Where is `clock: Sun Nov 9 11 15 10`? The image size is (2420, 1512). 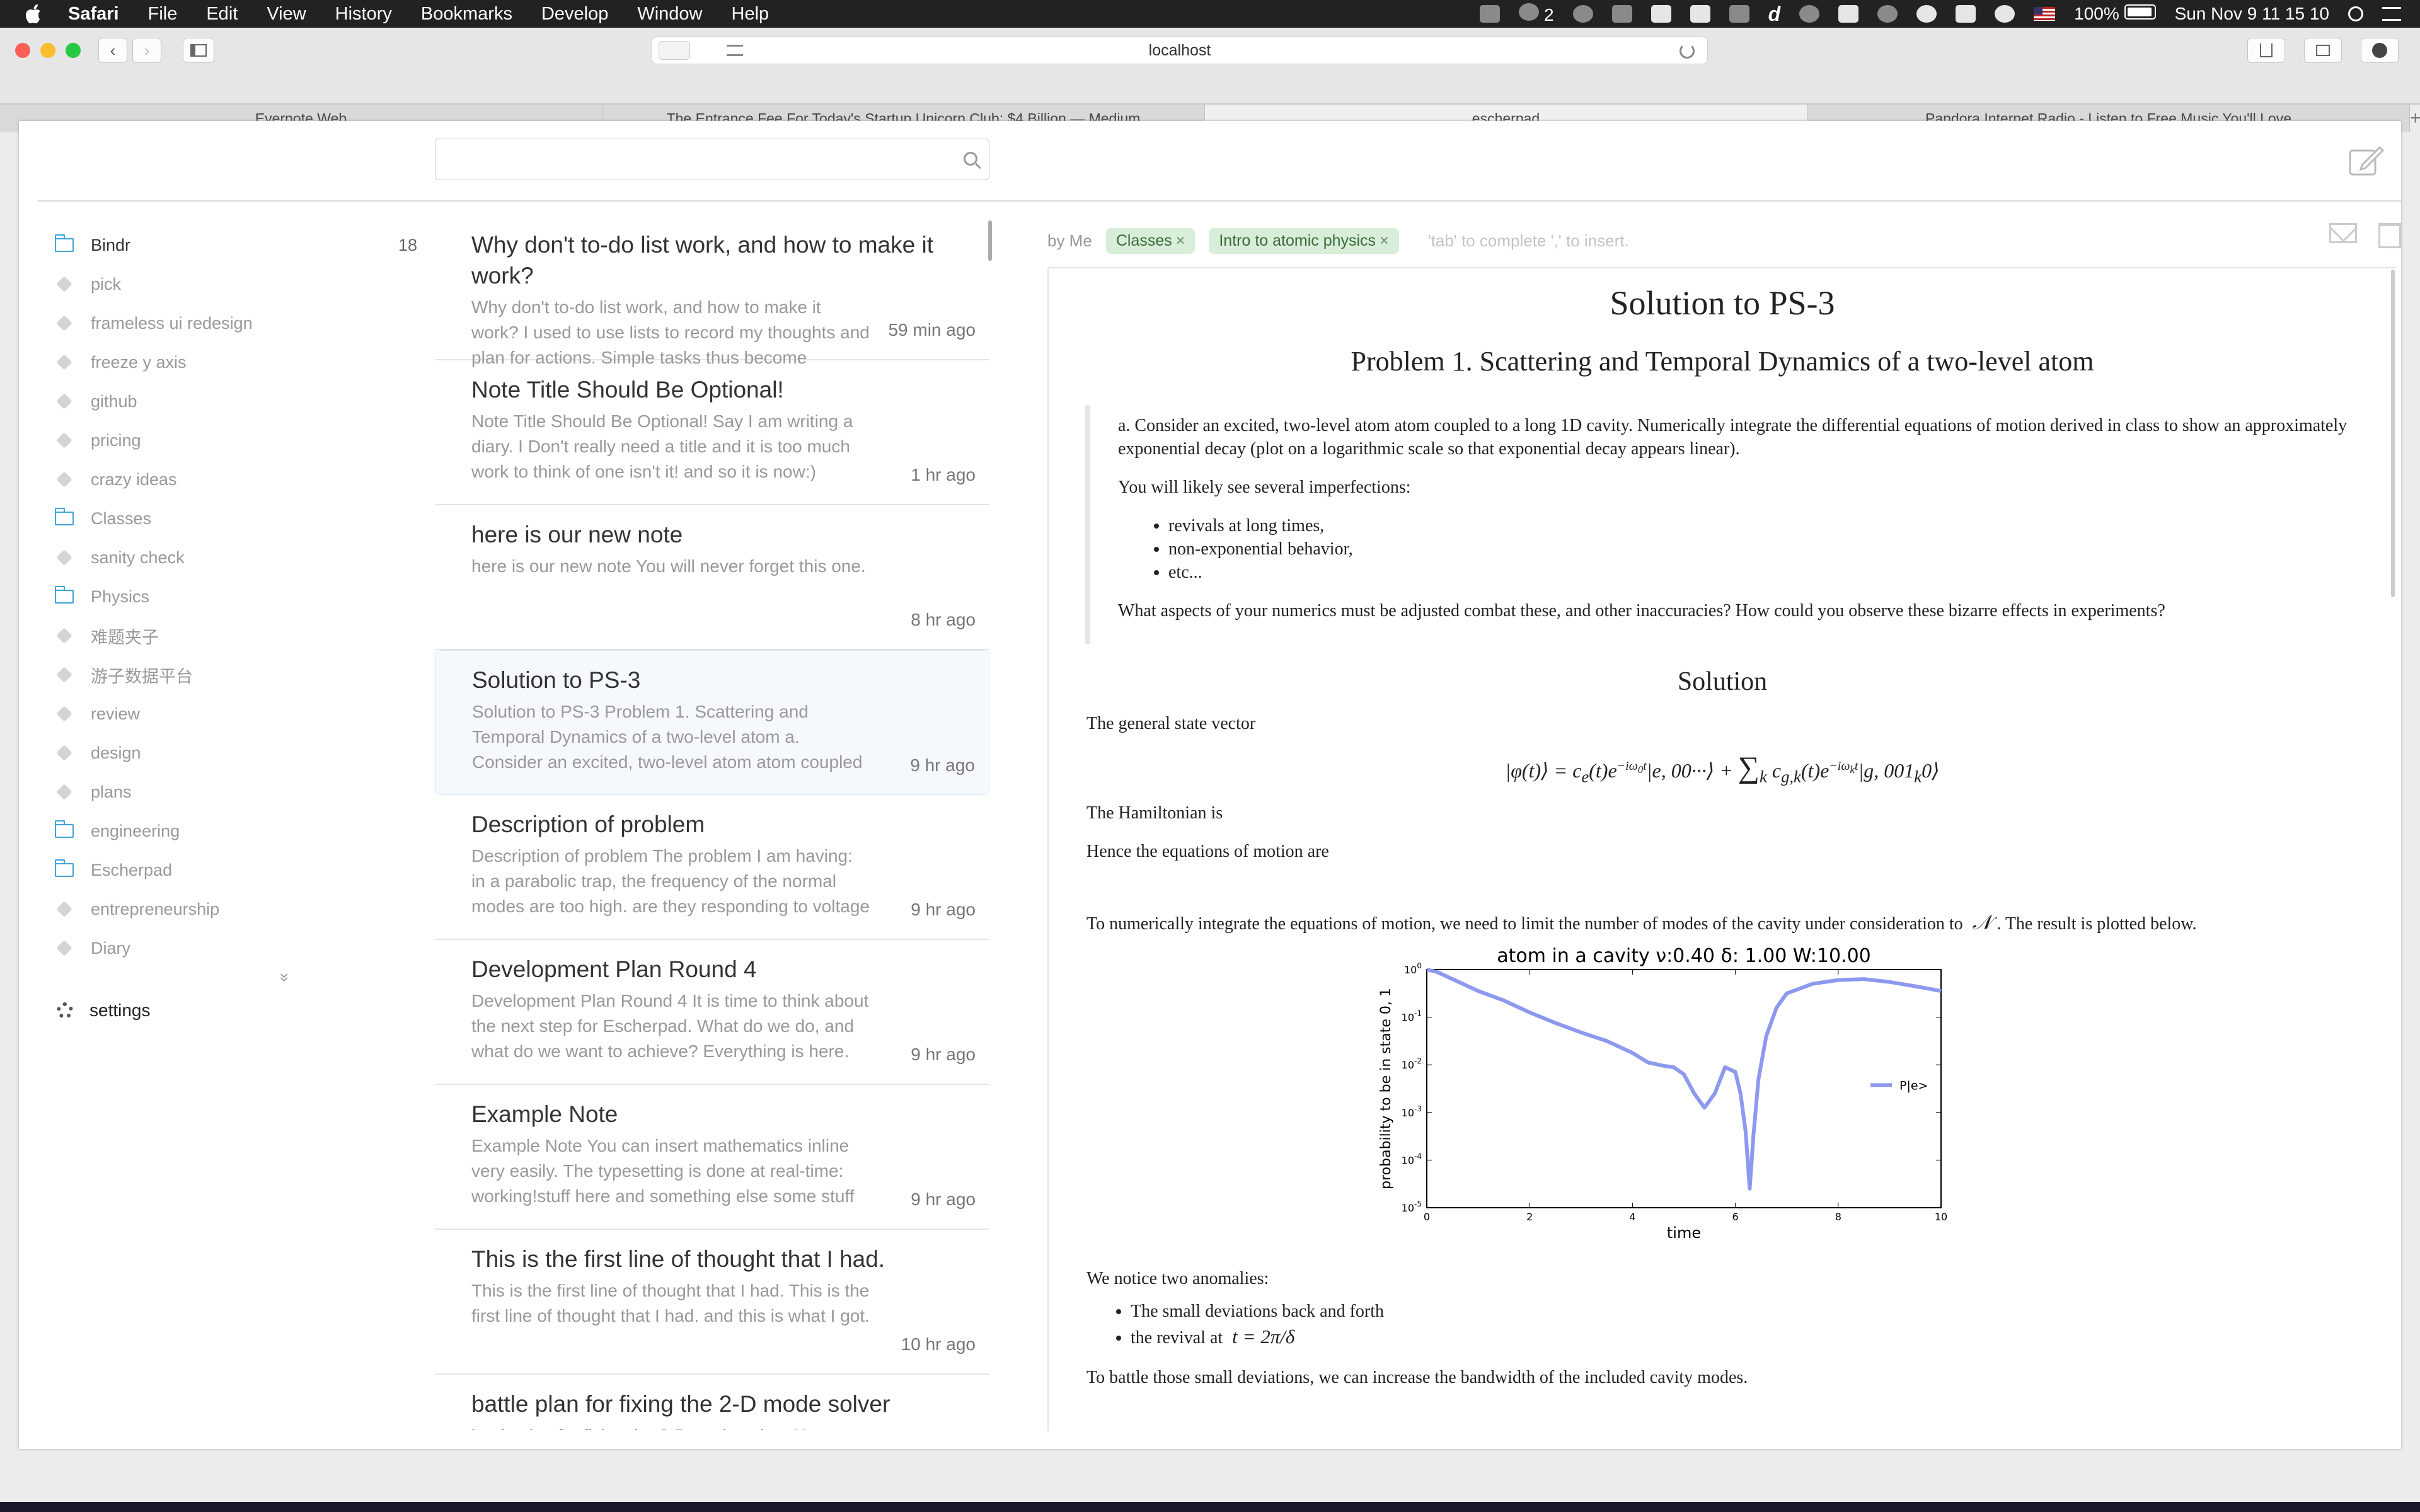 clock: Sun Nov 9 11 15 10 is located at coordinates (2252, 14).